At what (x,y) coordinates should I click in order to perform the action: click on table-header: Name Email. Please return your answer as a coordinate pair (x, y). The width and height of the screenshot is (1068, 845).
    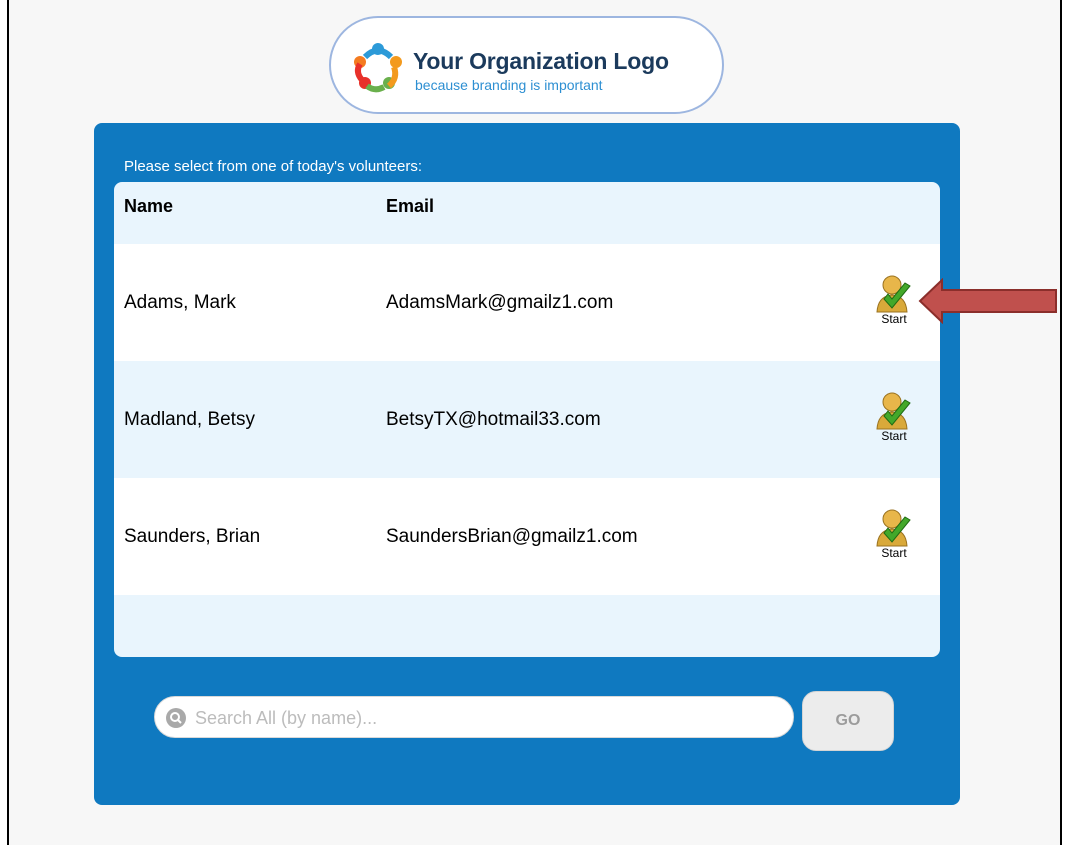
    Looking at the image, I should click on (527, 213).